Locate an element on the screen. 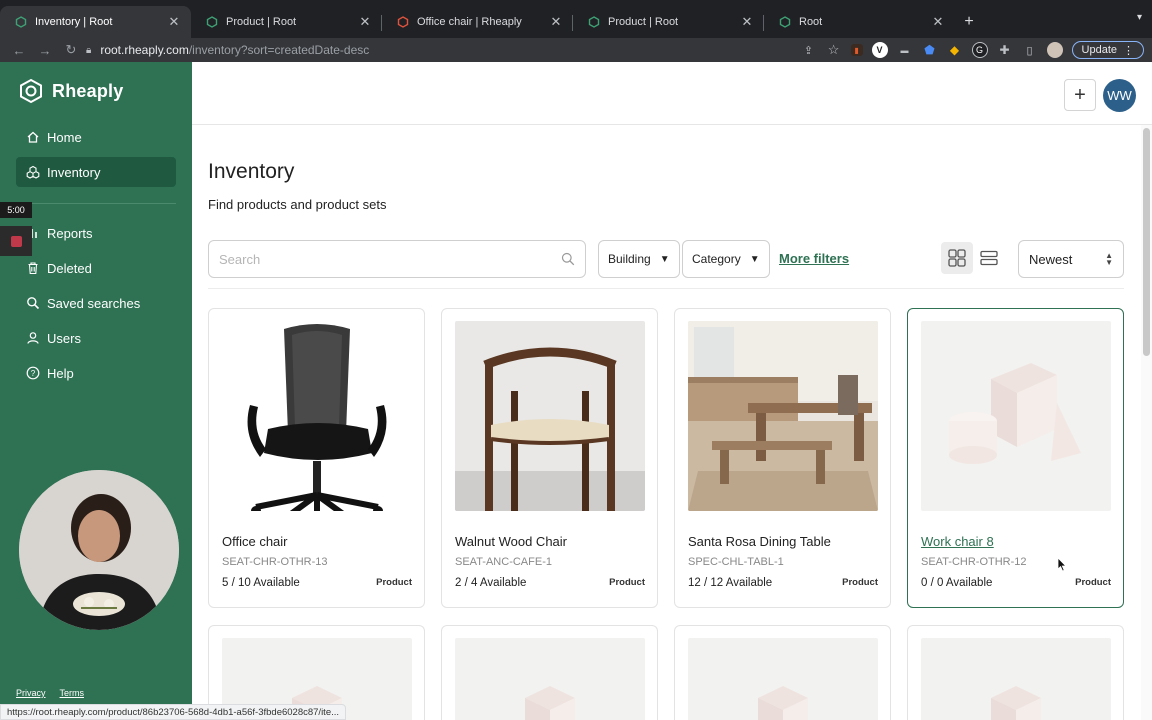  lock-icon: 🔒︎ is located at coordinates (89, 50).